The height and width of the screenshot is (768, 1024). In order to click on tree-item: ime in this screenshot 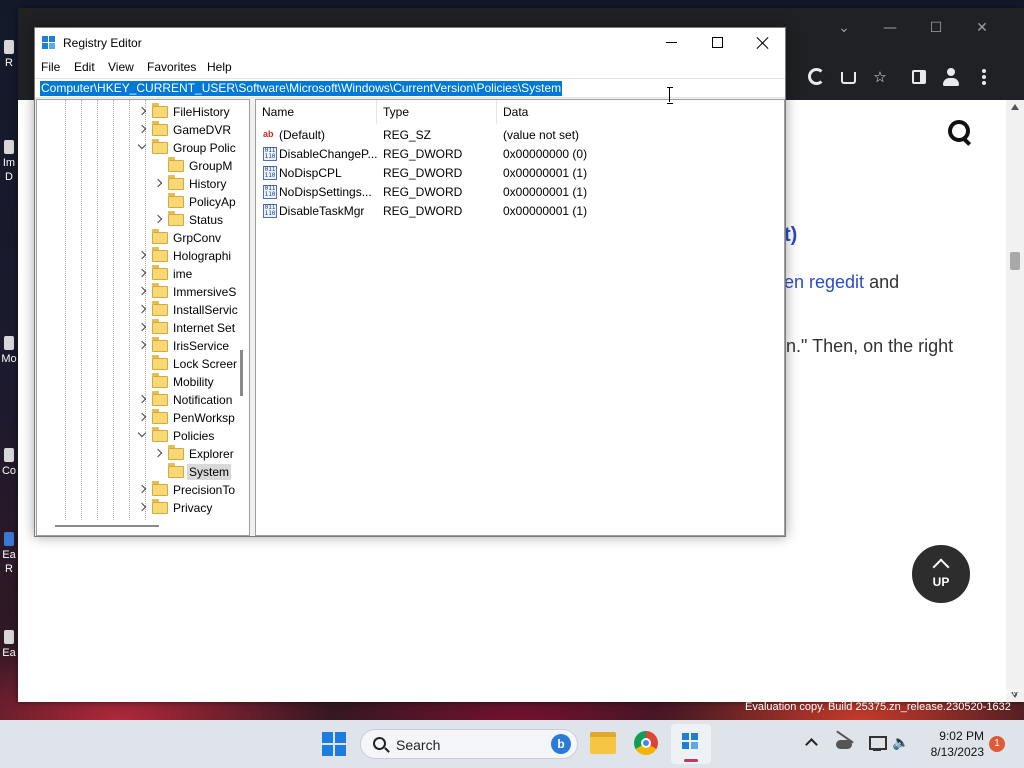, I will do `click(143, 274)`.